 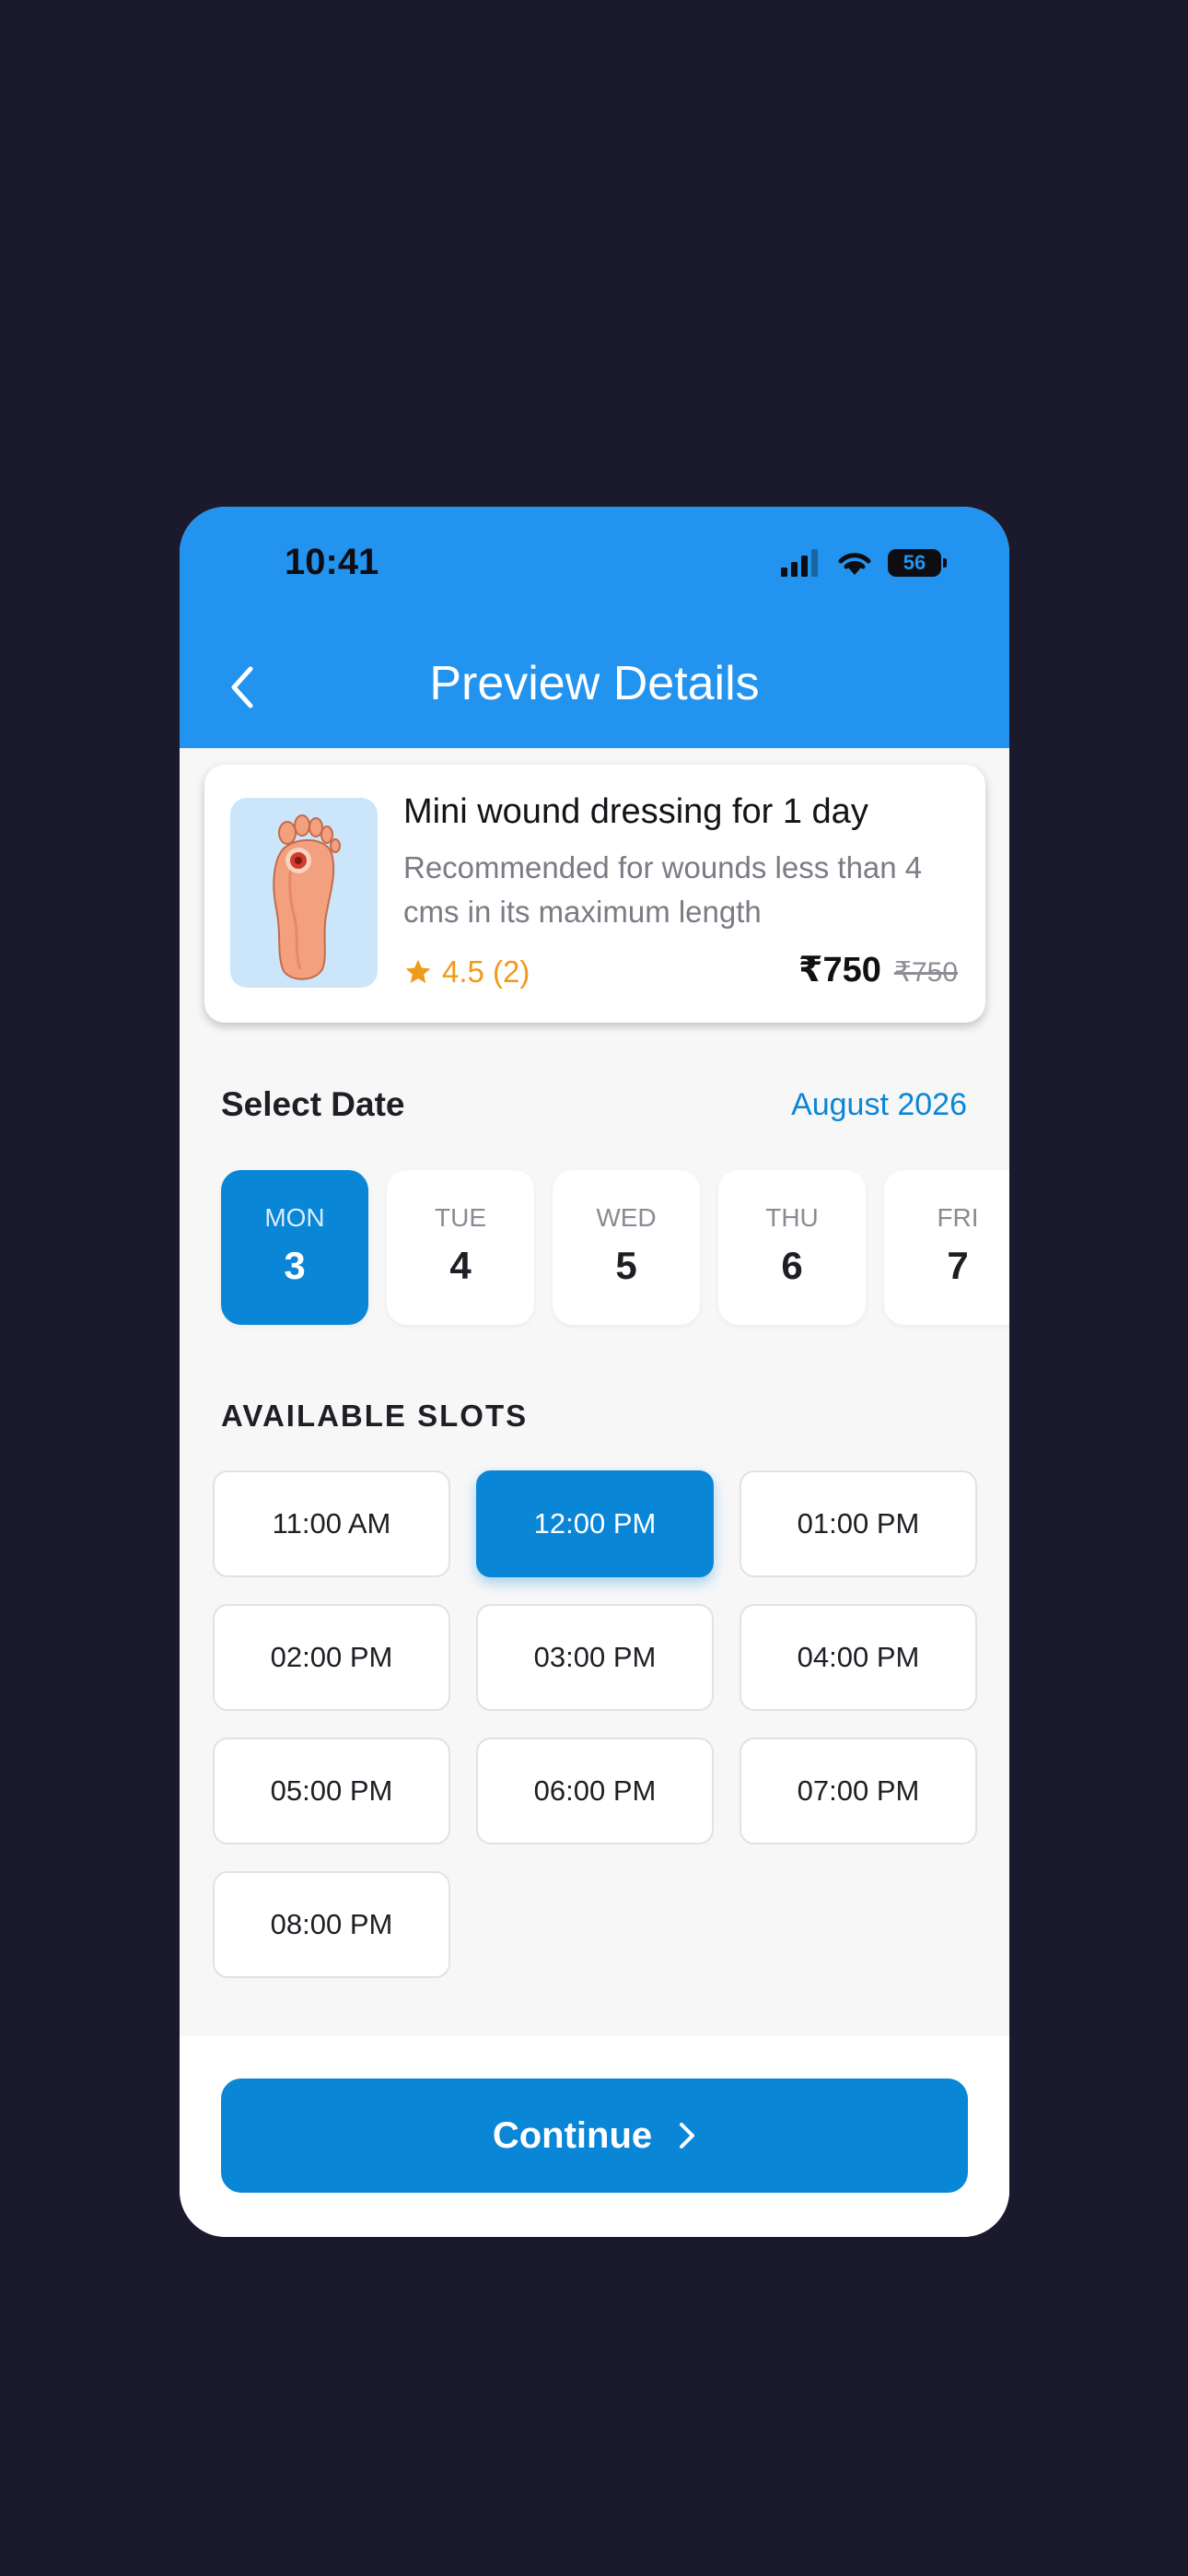 What do you see at coordinates (839, 970) in the screenshot?
I see `current-price: ₹750` at bounding box center [839, 970].